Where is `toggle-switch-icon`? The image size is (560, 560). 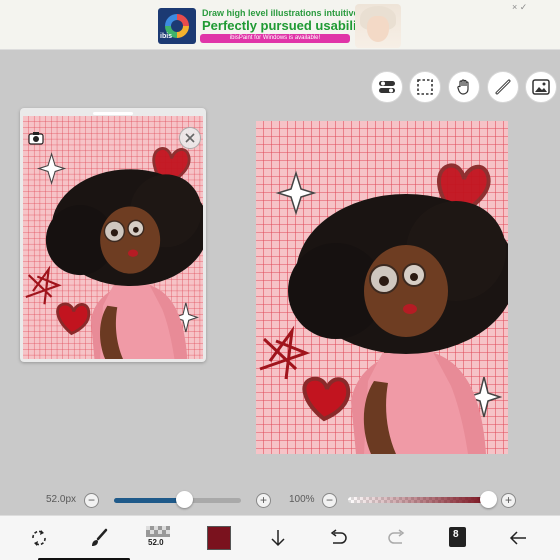 toggle-switch-icon is located at coordinates (387, 87).